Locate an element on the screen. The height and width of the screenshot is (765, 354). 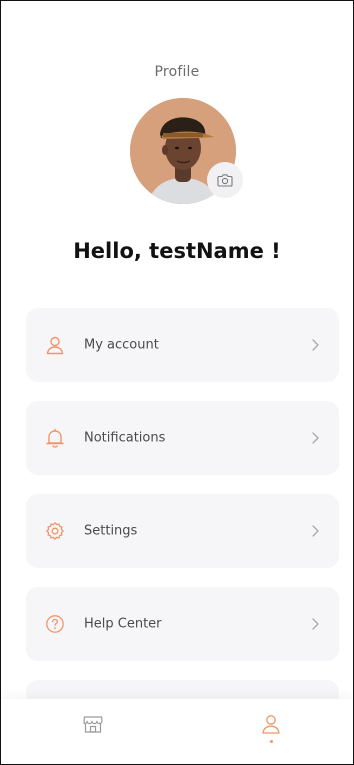
tab-shop is located at coordinates (93, 733).